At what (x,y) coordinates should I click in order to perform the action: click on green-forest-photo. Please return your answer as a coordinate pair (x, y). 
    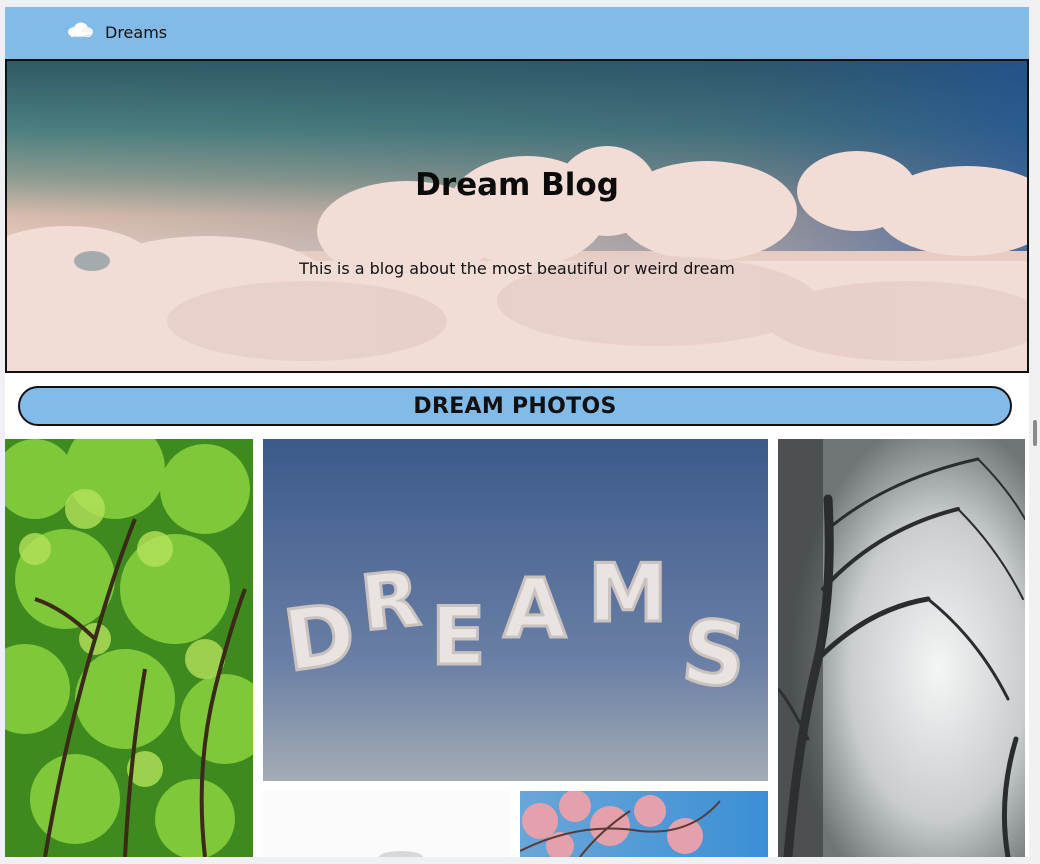
    Looking at the image, I should click on (129, 648).